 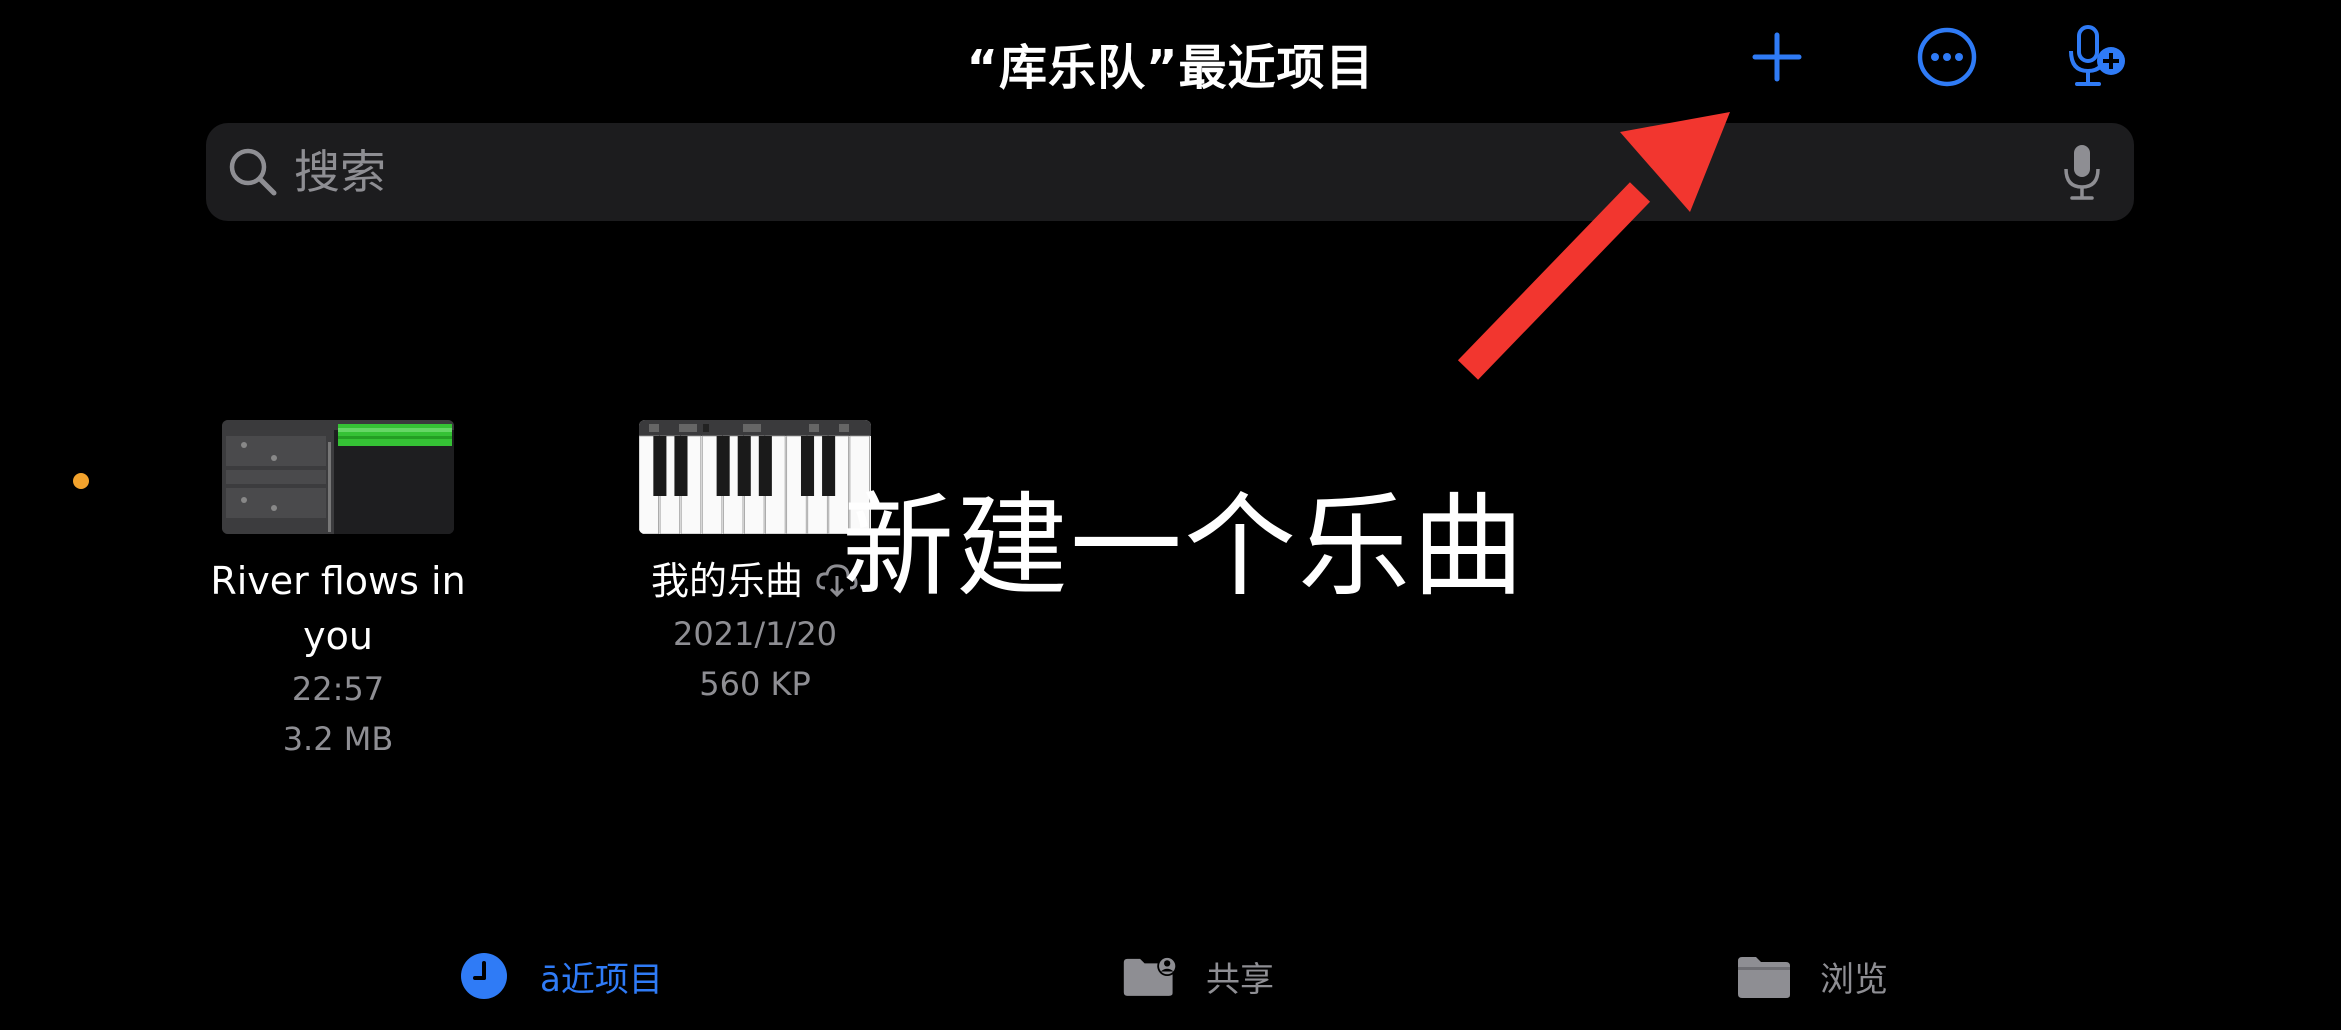 I want to click on folder-icon, so click(x=1764, y=976).